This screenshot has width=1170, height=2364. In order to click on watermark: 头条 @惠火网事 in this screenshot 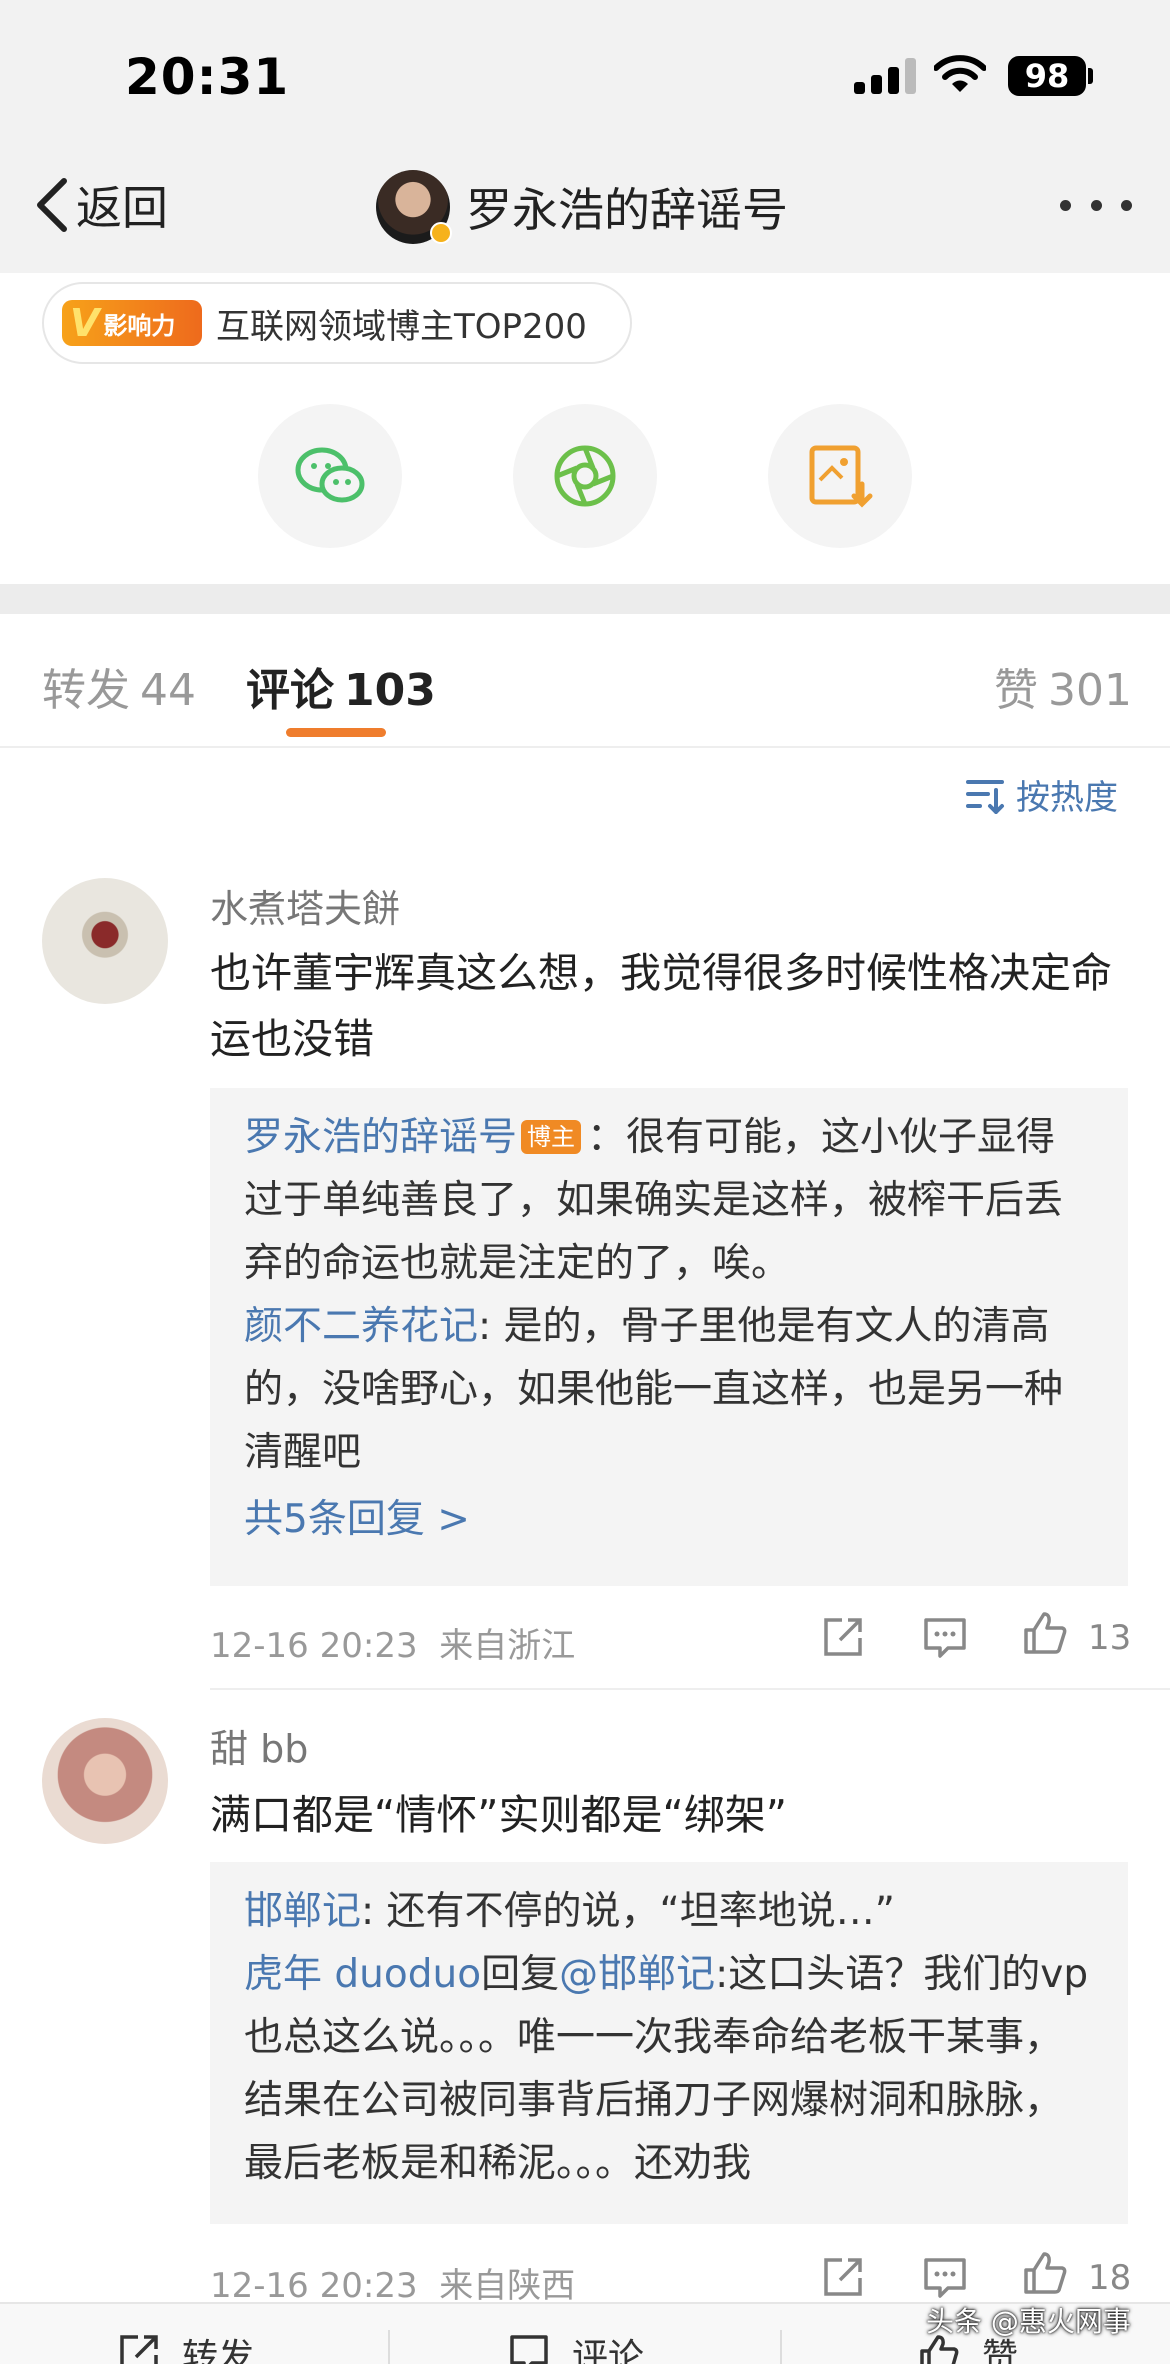, I will do `click(1028, 2321)`.